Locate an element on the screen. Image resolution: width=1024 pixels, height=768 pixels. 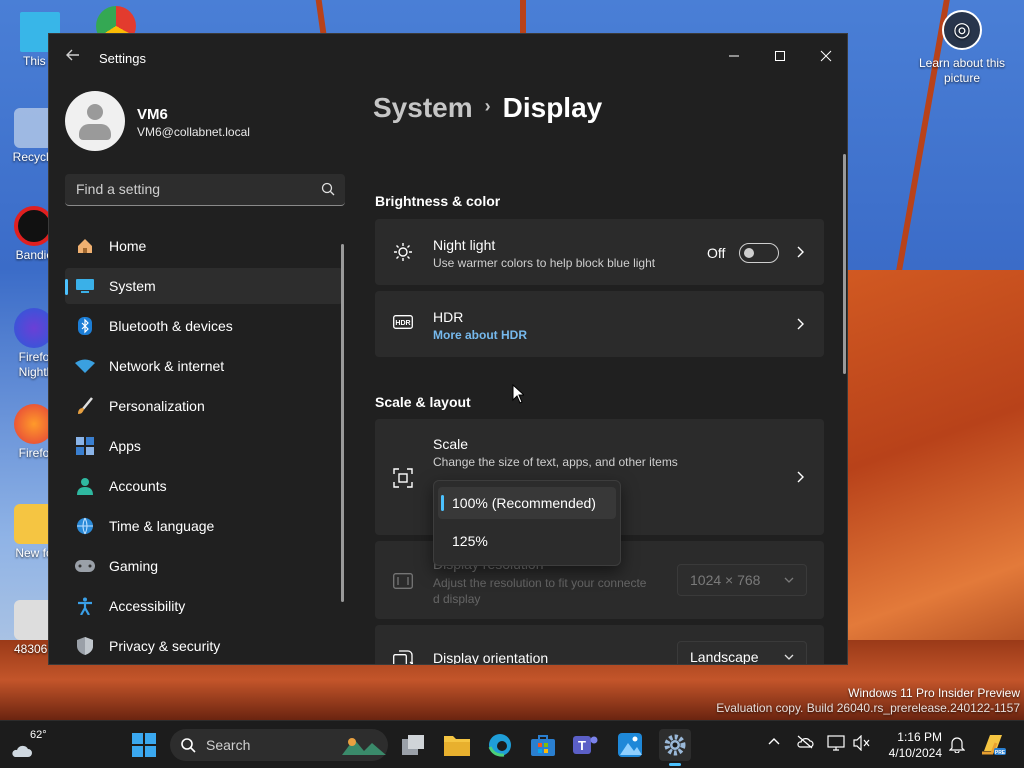
gamepad-icon is located at coordinates (85, 566).